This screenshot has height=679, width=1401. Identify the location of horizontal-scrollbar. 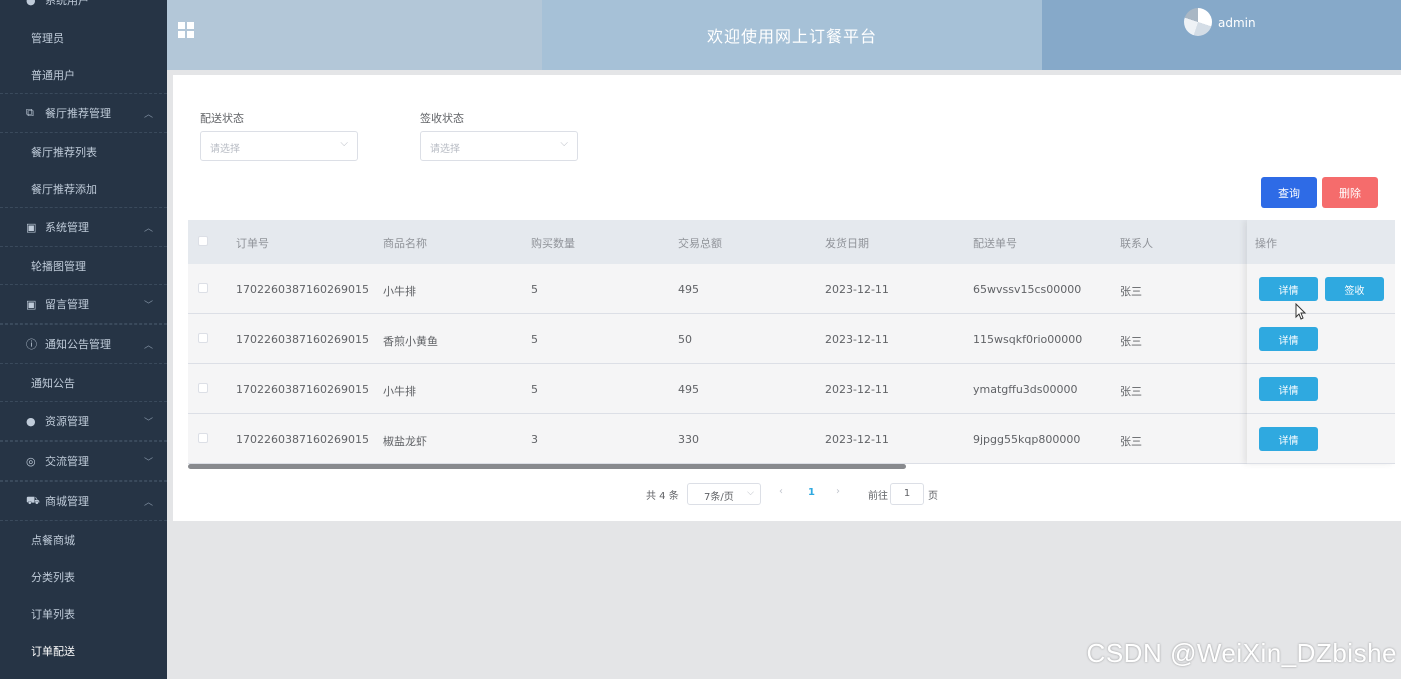
(547, 466).